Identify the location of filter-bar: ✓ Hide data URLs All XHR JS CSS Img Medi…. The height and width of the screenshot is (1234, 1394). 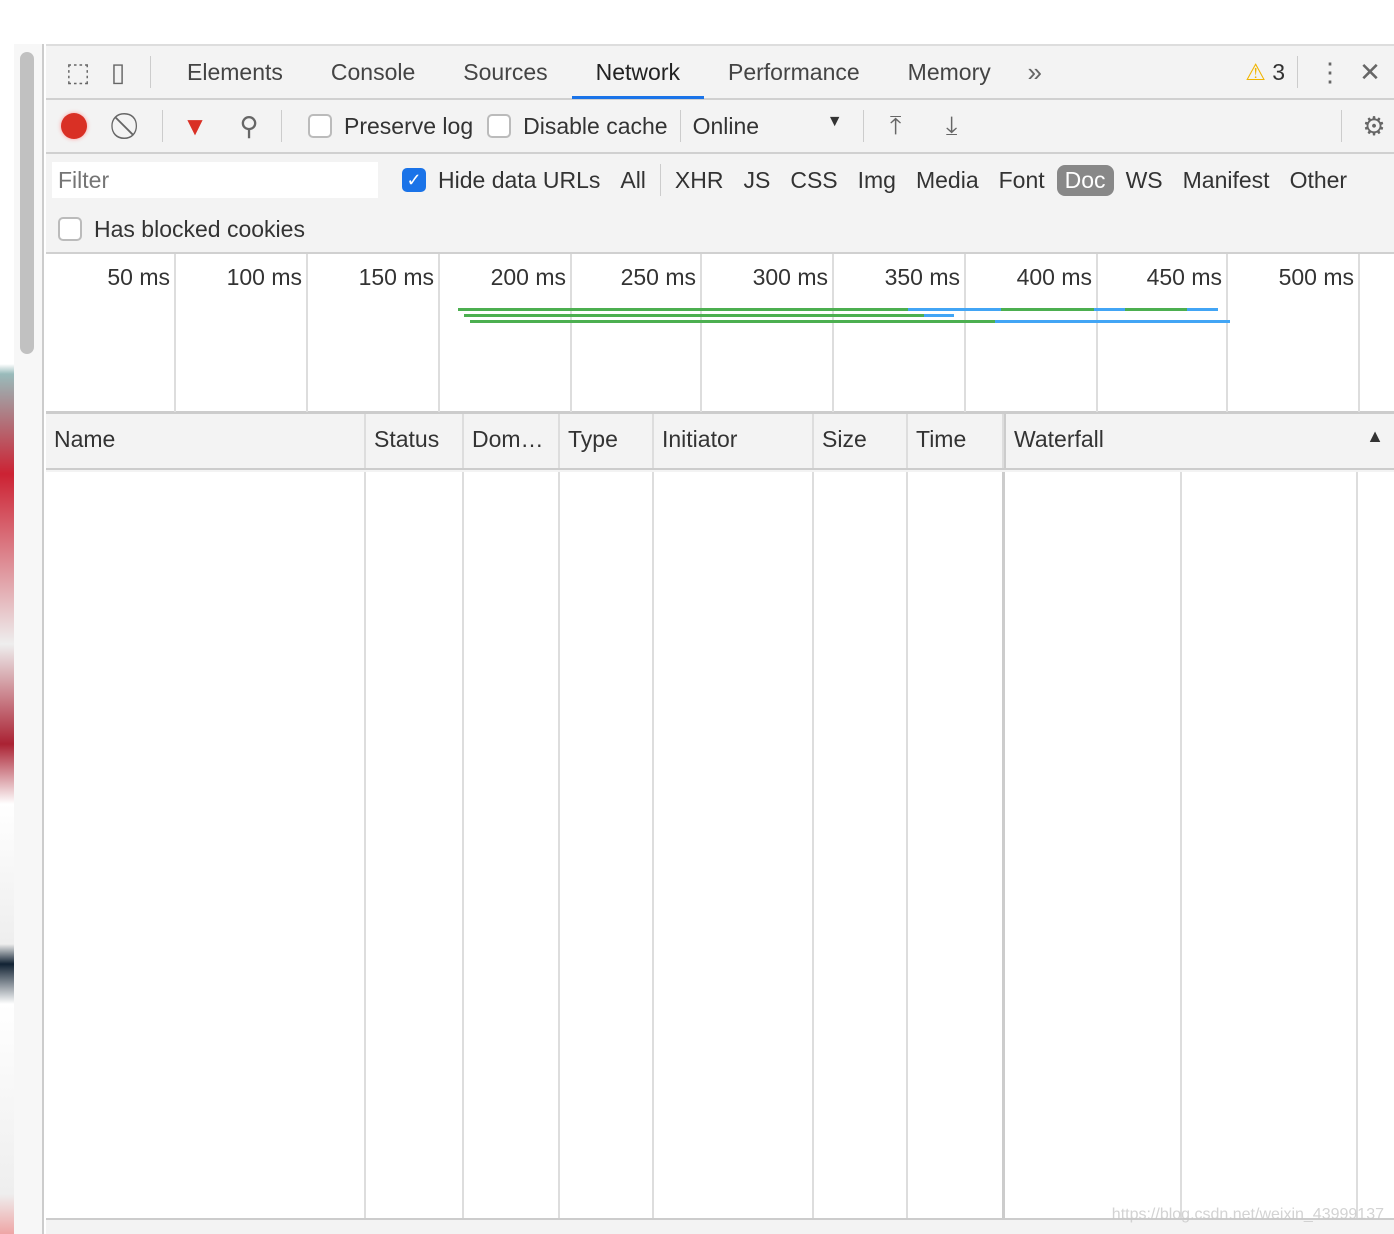
(720, 180).